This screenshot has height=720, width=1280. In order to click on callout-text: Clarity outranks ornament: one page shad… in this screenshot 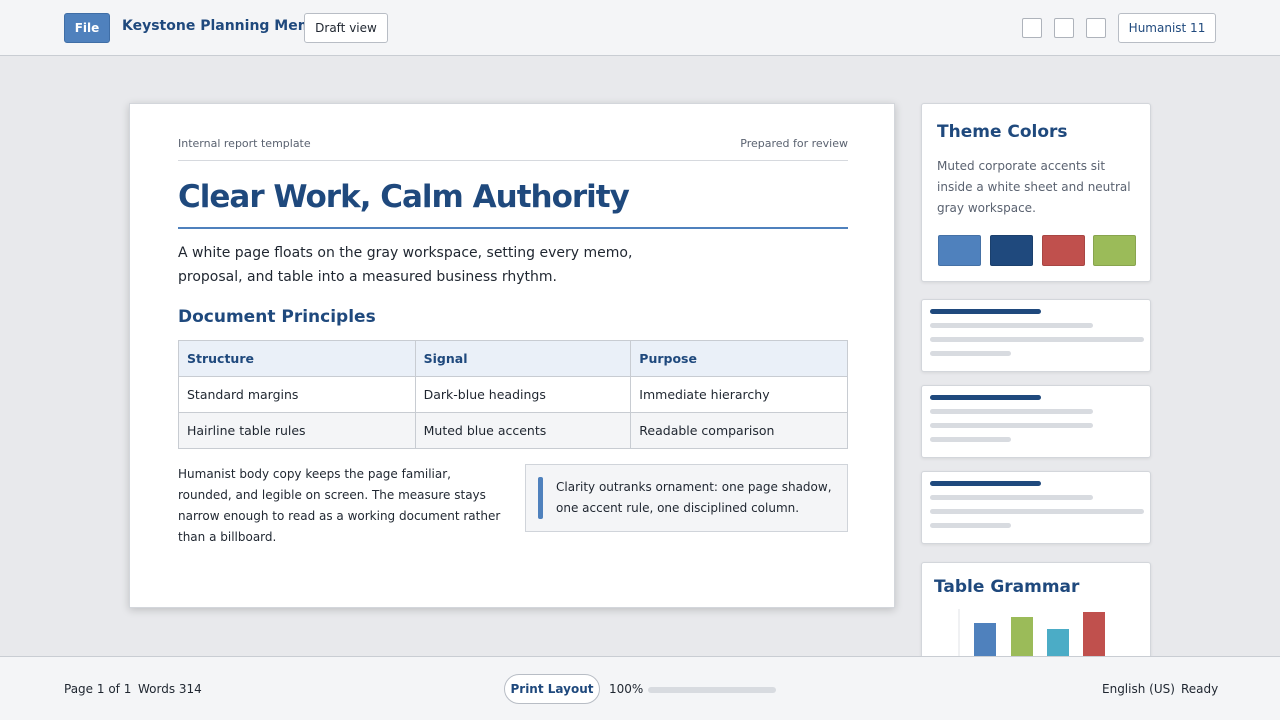, I will do `click(694, 497)`.